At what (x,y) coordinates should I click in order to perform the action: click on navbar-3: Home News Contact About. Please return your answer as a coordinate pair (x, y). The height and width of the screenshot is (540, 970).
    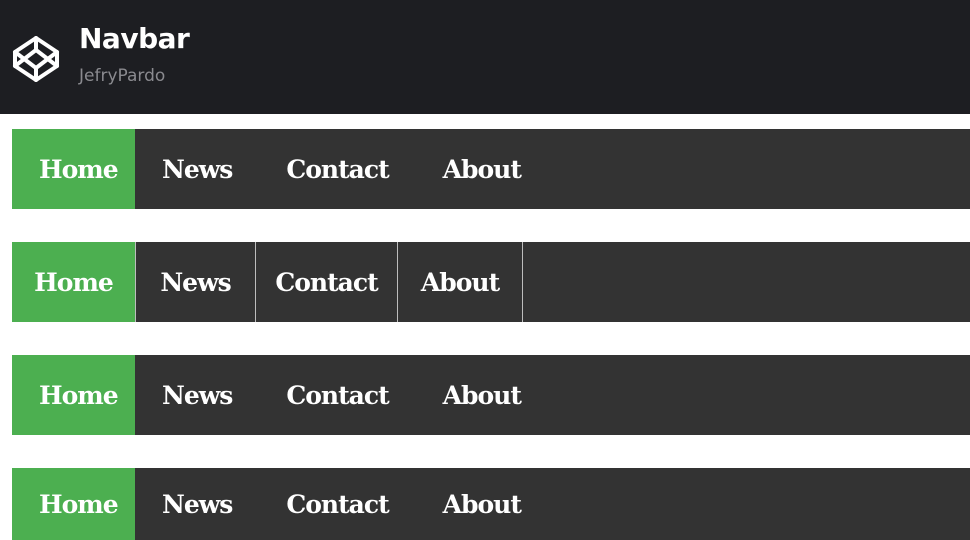
    Looking at the image, I should click on (491, 395).